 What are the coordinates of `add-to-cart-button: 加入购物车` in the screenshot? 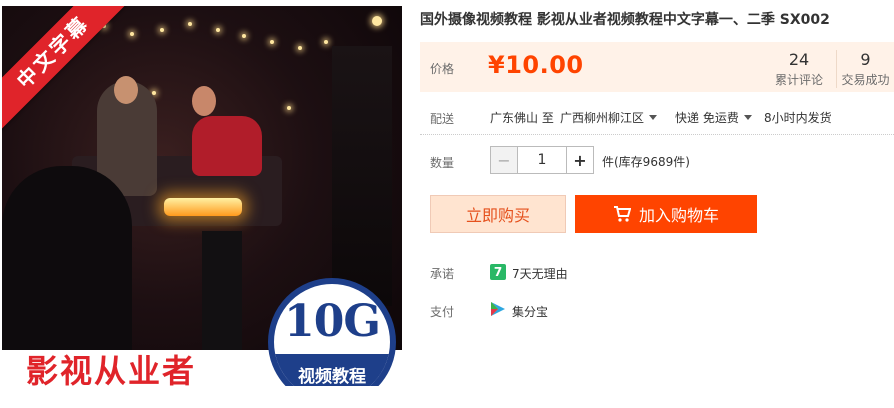 It's located at (666, 214).